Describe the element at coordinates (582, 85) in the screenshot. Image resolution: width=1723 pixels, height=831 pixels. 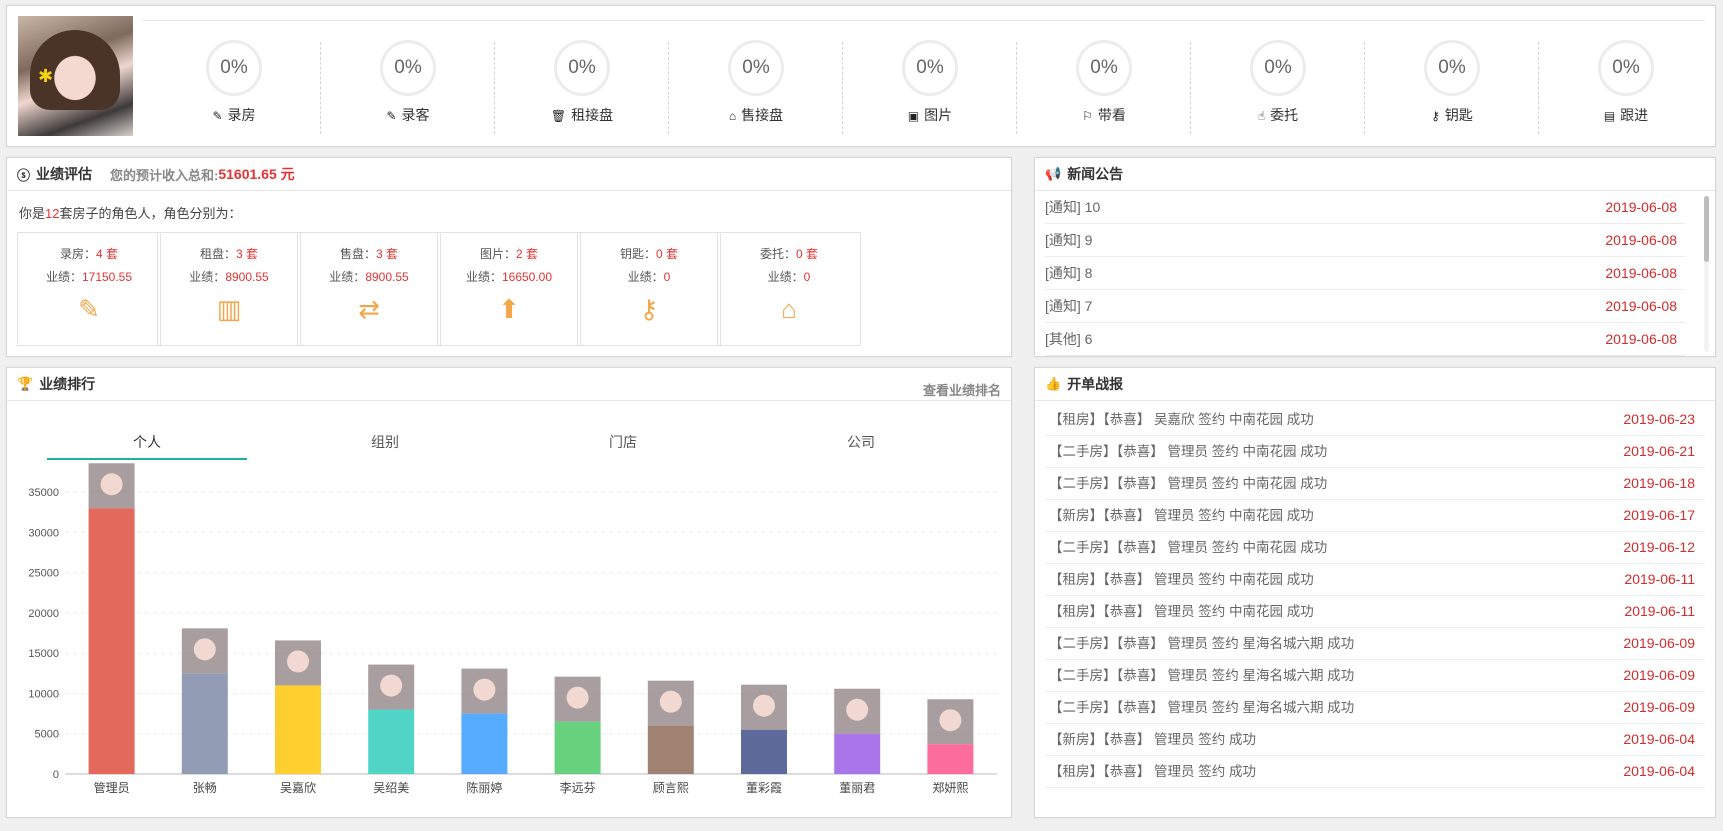
I see `stat-2: 0% 🗑 租接盘` at that location.